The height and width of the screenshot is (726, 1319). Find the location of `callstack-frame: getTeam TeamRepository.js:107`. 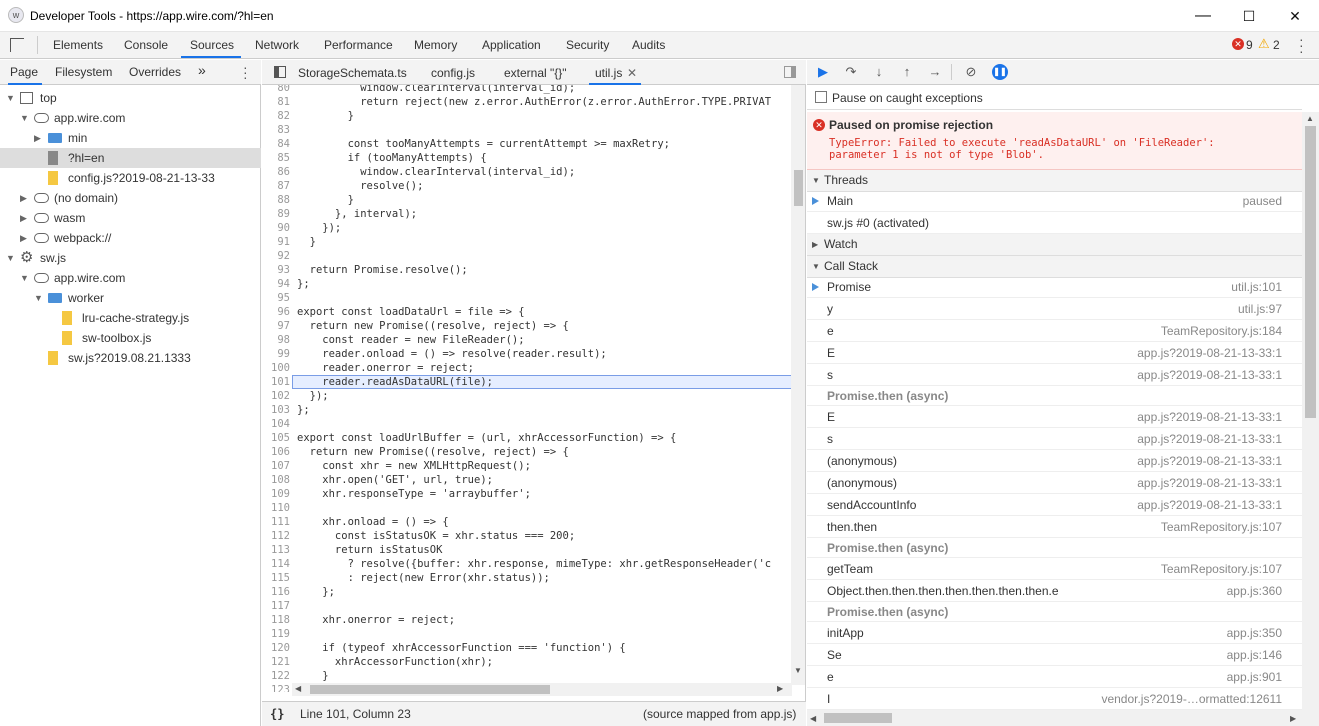

callstack-frame: getTeam TeamRepository.js:107 is located at coordinates (1054, 569).